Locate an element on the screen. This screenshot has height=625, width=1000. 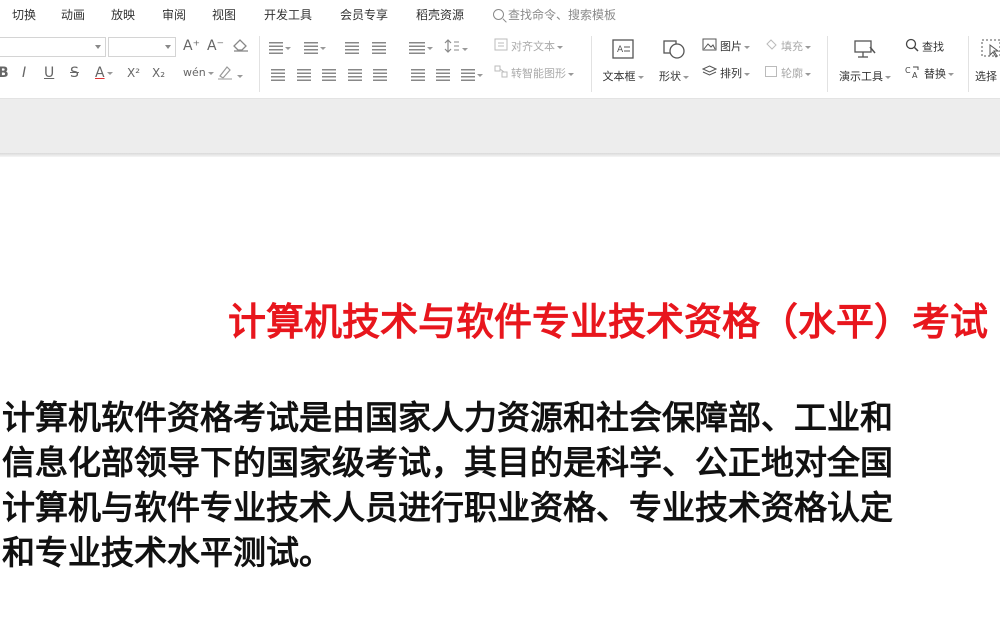
tab-slideshow: 放映 is located at coordinates (123, 14).